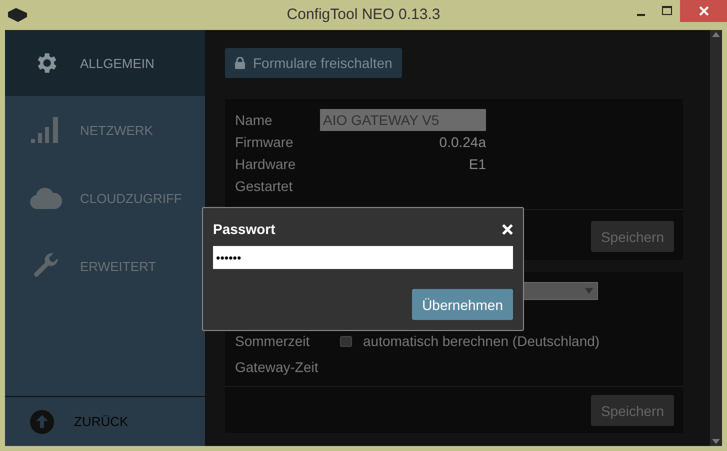 The width and height of the screenshot is (727, 451). I want to click on close-button, so click(703, 11).